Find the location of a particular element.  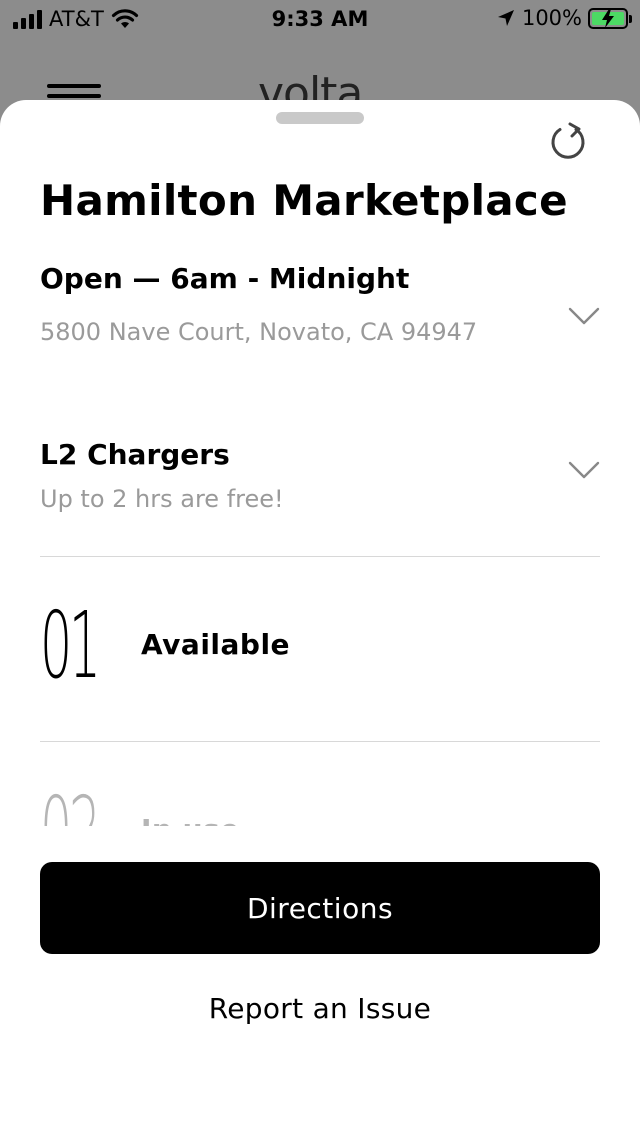

battery-level is located at coordinates (608, 18).